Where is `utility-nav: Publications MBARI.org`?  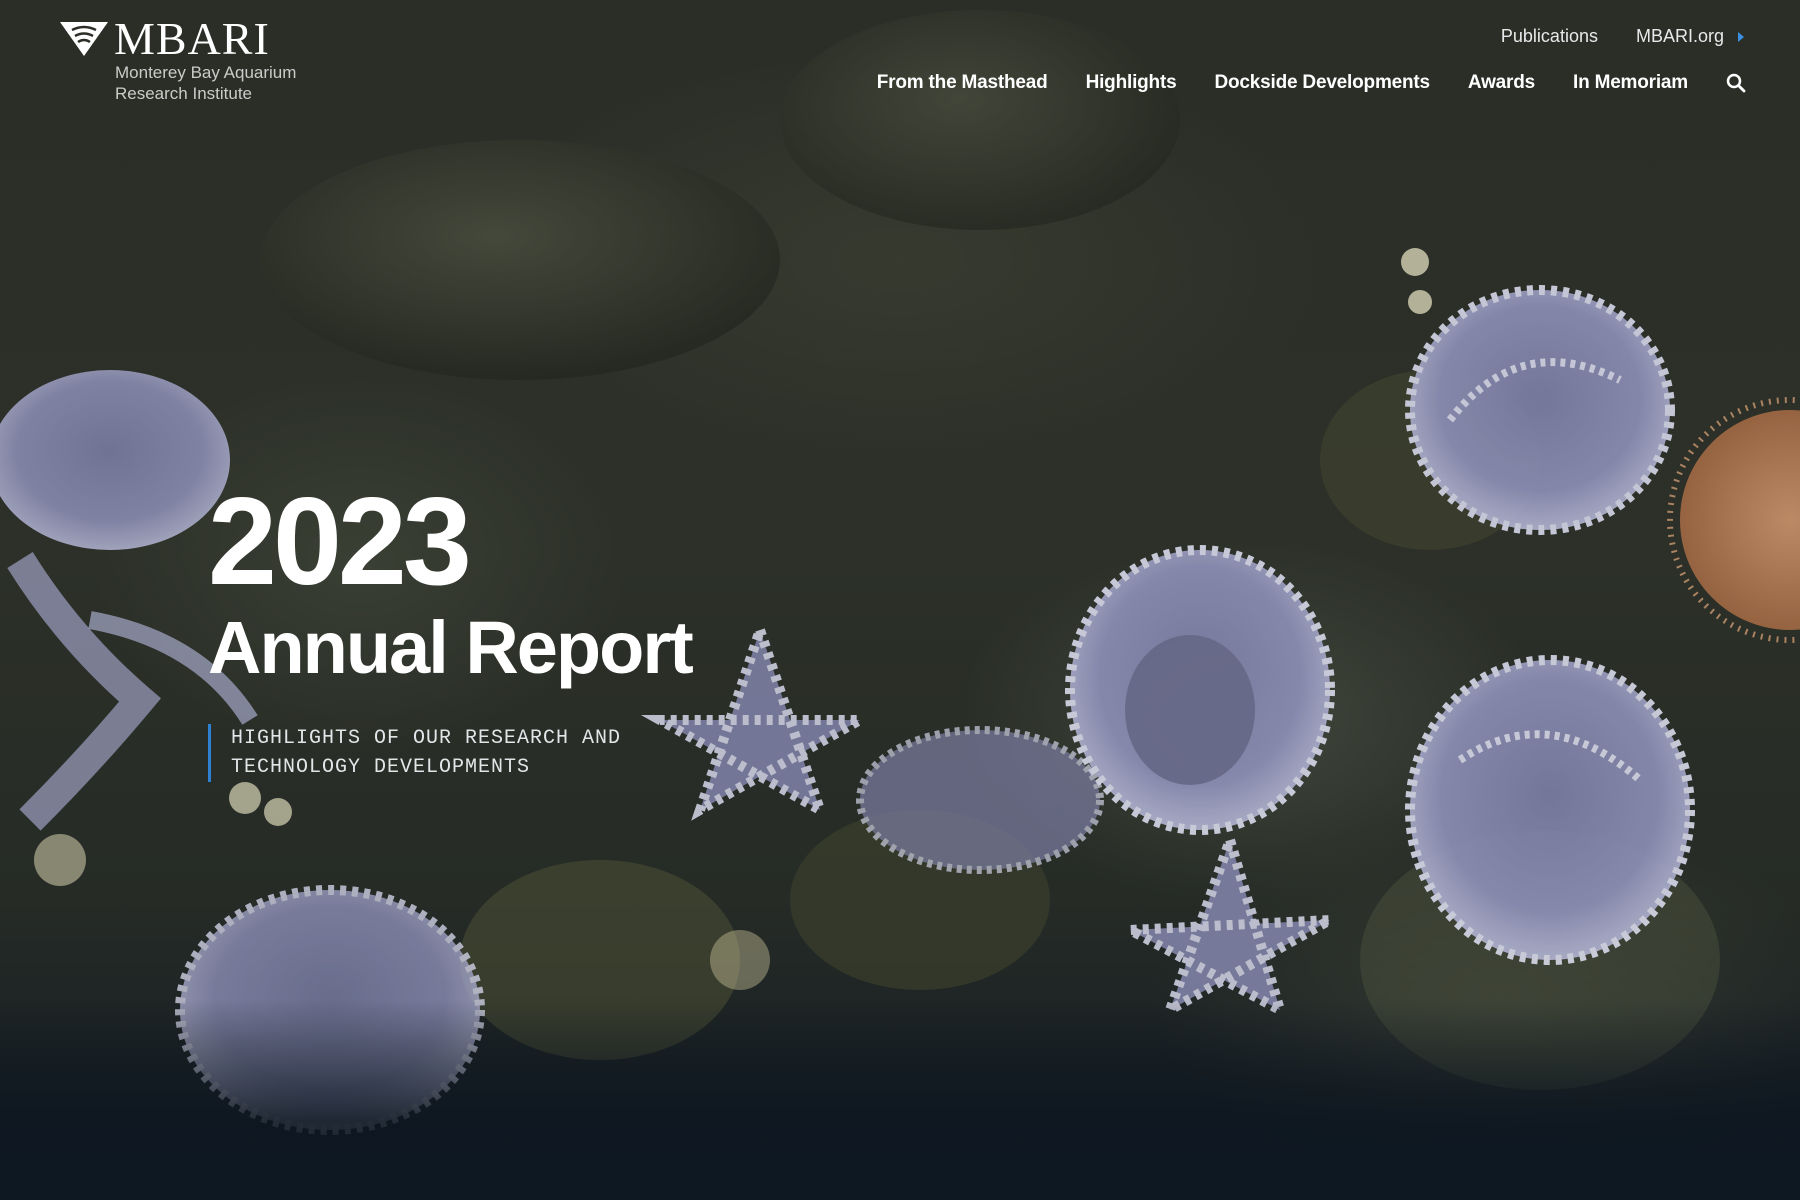 utility-nav: Publications MBARI.org is located at coordinates (1622, 36).